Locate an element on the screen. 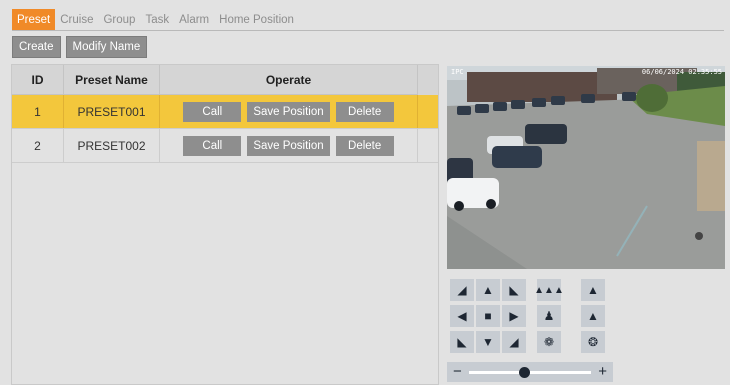  zoom-track is located at coordinates (530, 372).